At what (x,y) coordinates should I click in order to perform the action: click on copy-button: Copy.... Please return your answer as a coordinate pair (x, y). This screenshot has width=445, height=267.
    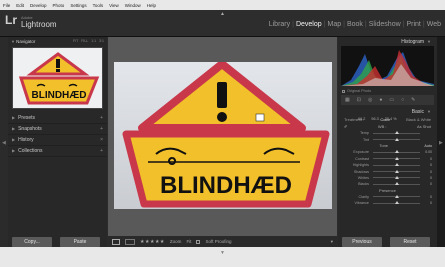
    Looking at the image, I should click on (32, 242).